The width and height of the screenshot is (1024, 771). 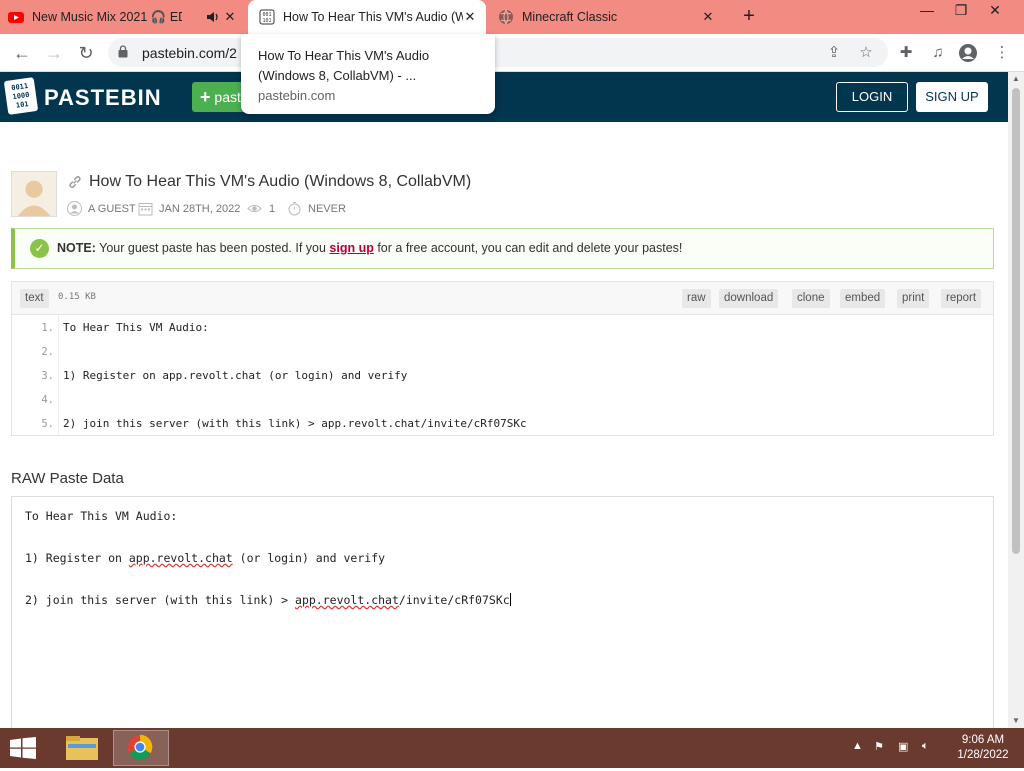 I want to click on windows-start-icon, so click(x=23, y=748).